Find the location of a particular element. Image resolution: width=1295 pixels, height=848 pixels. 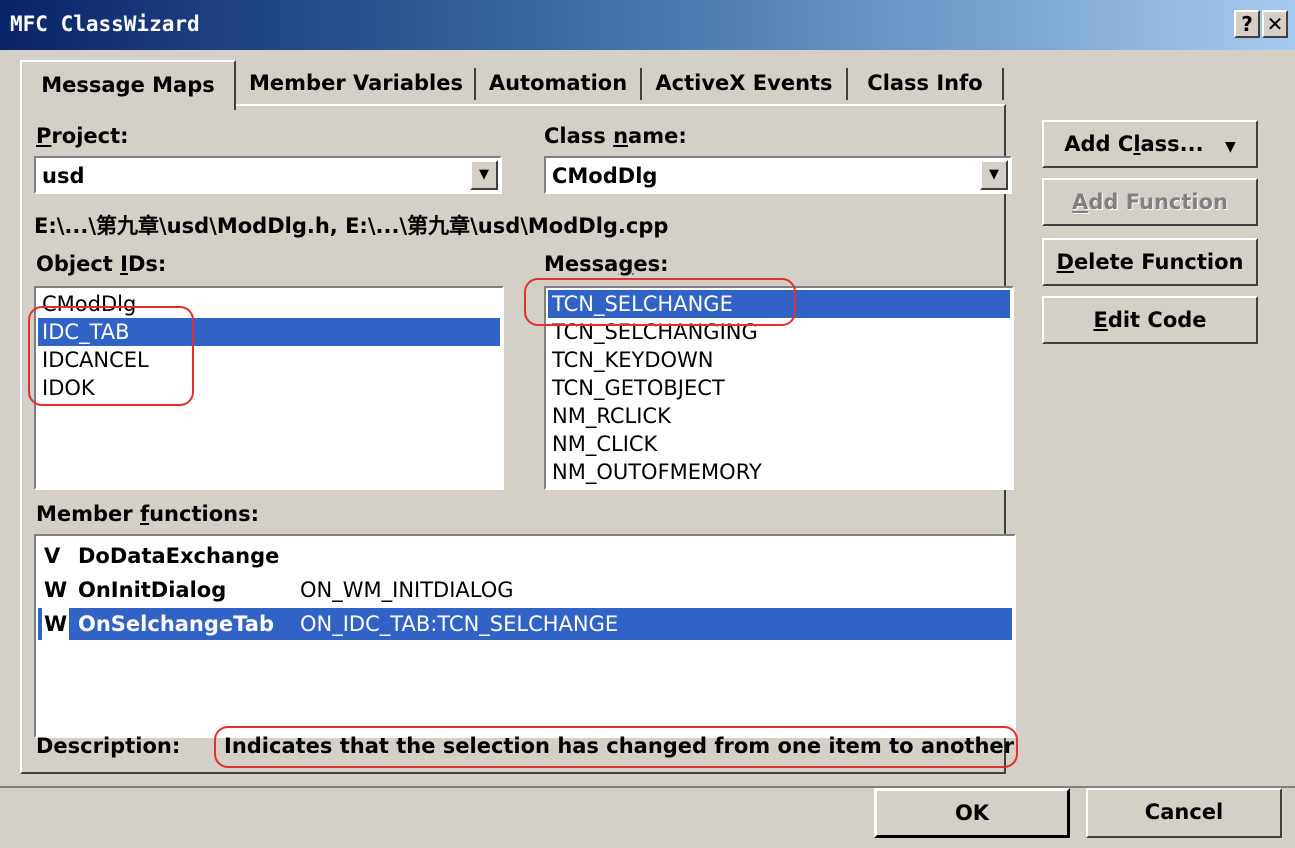

list-item: NM_RCLICK is located at coordinates (779, 416).